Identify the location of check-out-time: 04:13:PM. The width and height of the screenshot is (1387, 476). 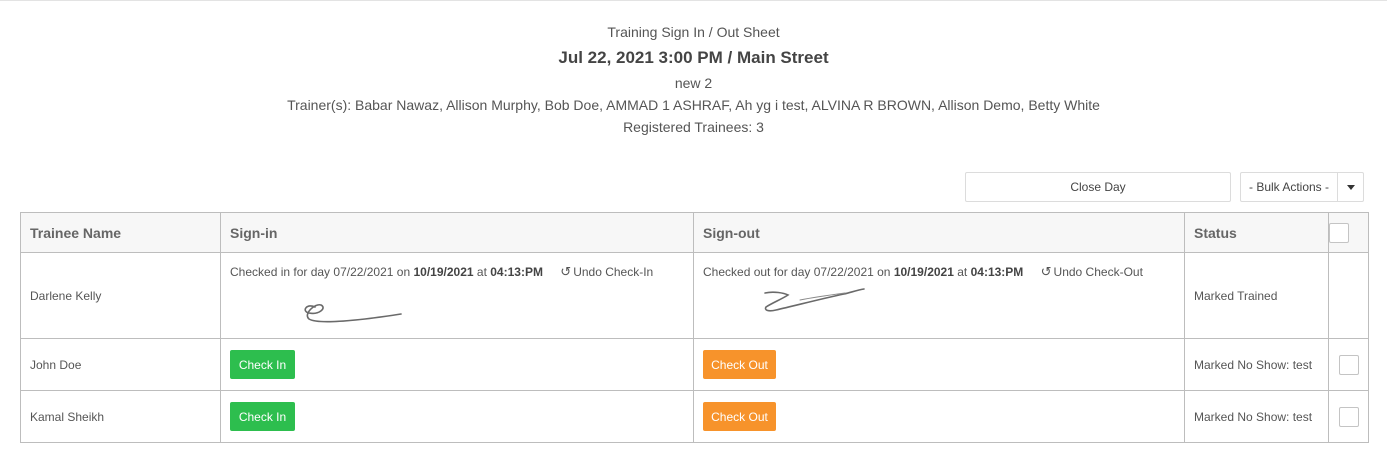
(997, 272).